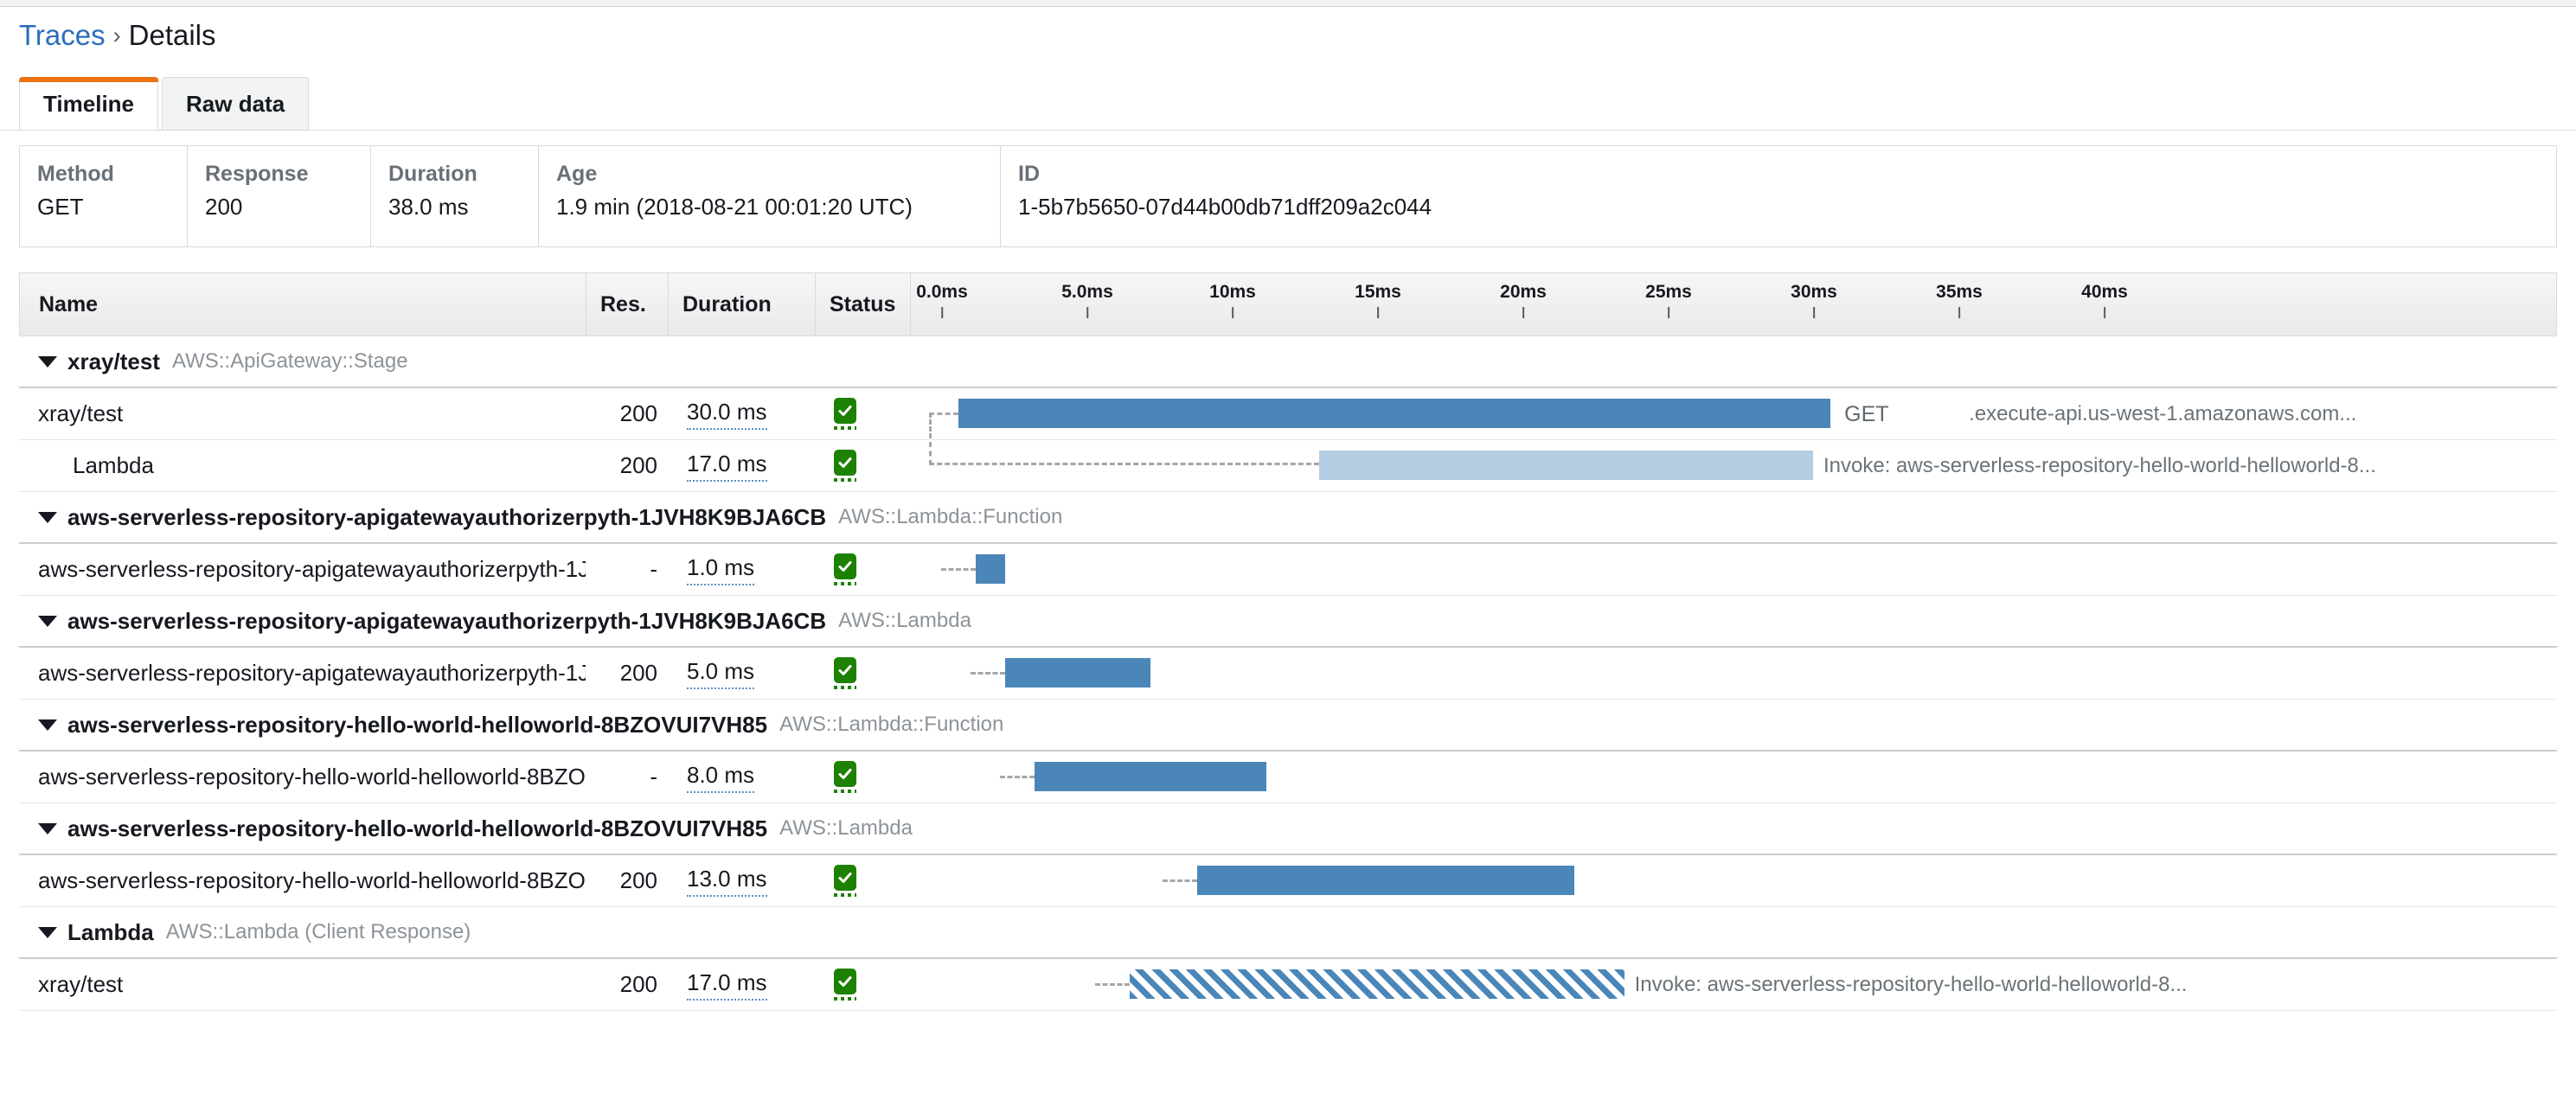 The height and width of the screenshot is (1119, 2576). Describe the element at coordinates (172, 35) in the screenshot. I see `breadcrumb-current: Details` at that location.